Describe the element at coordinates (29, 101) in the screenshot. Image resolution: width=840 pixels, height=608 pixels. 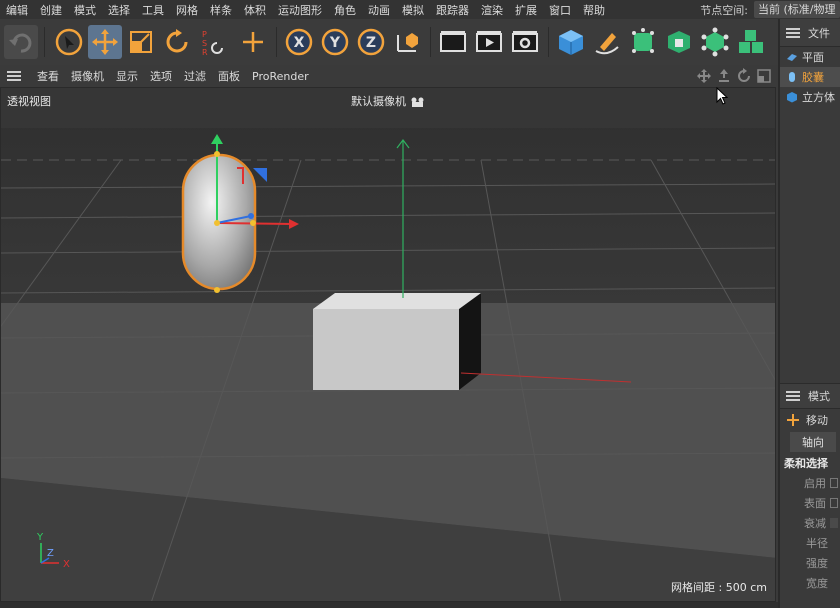
I see `viewport-title: 透视视图` at that location.